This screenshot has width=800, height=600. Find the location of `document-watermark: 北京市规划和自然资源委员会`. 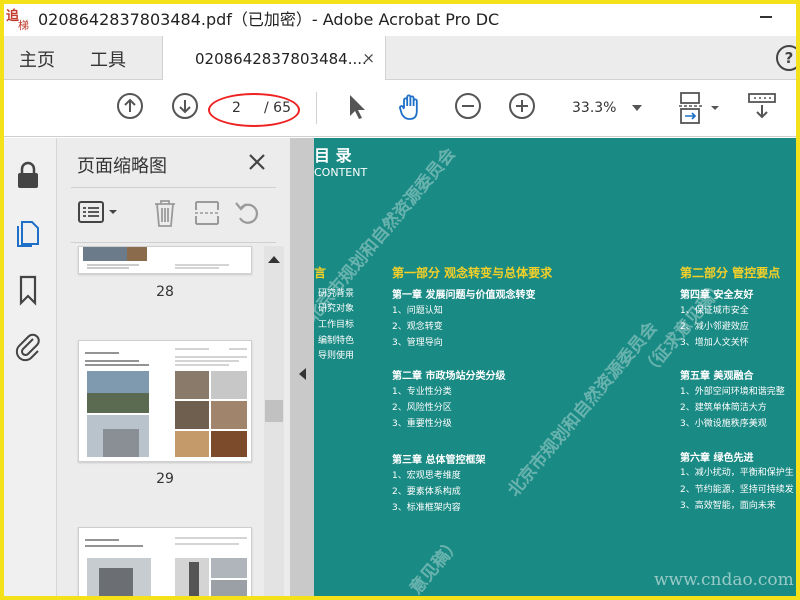

document-watermark: 北京市规划和自然资源委员会 is located at coordinates (583, 409).